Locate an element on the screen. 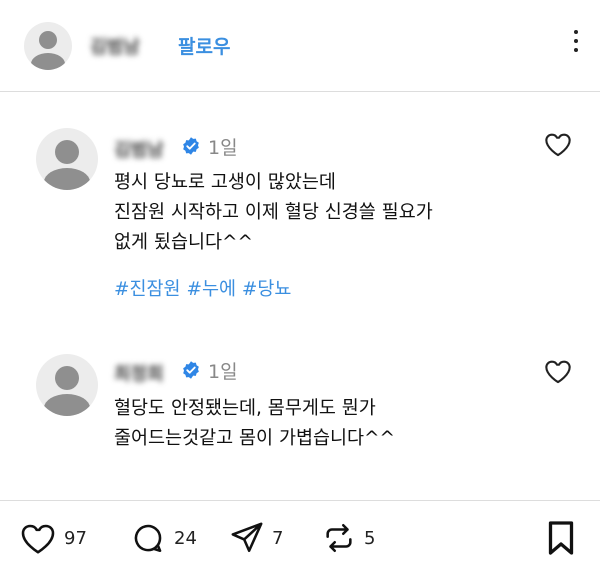 This screenshot has height=585, width=600. bookmark-button is located at coordinates (561, 538).